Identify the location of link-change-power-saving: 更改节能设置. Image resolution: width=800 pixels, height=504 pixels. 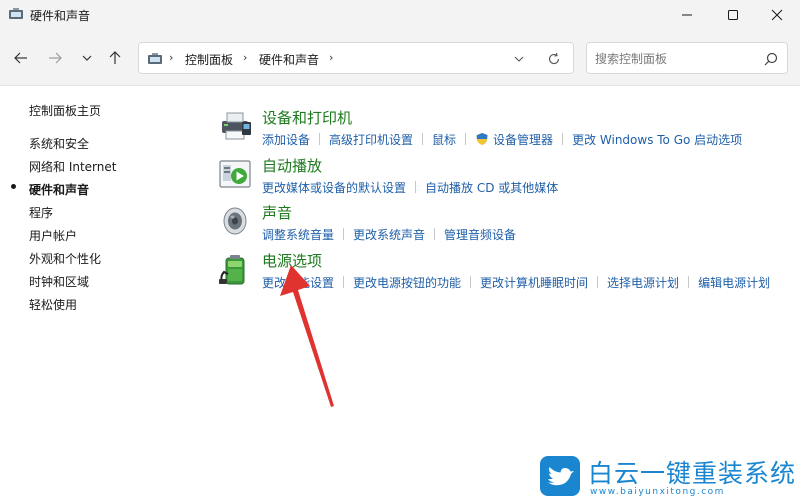
(298, 282).